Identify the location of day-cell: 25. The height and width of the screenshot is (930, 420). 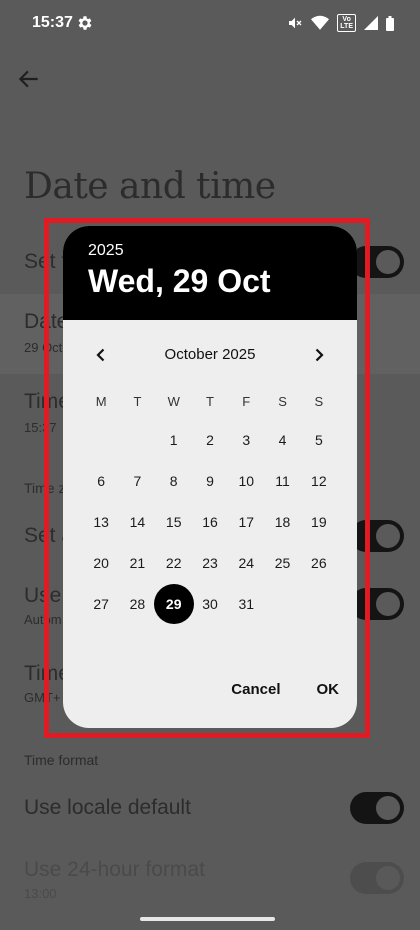
(282, 562).